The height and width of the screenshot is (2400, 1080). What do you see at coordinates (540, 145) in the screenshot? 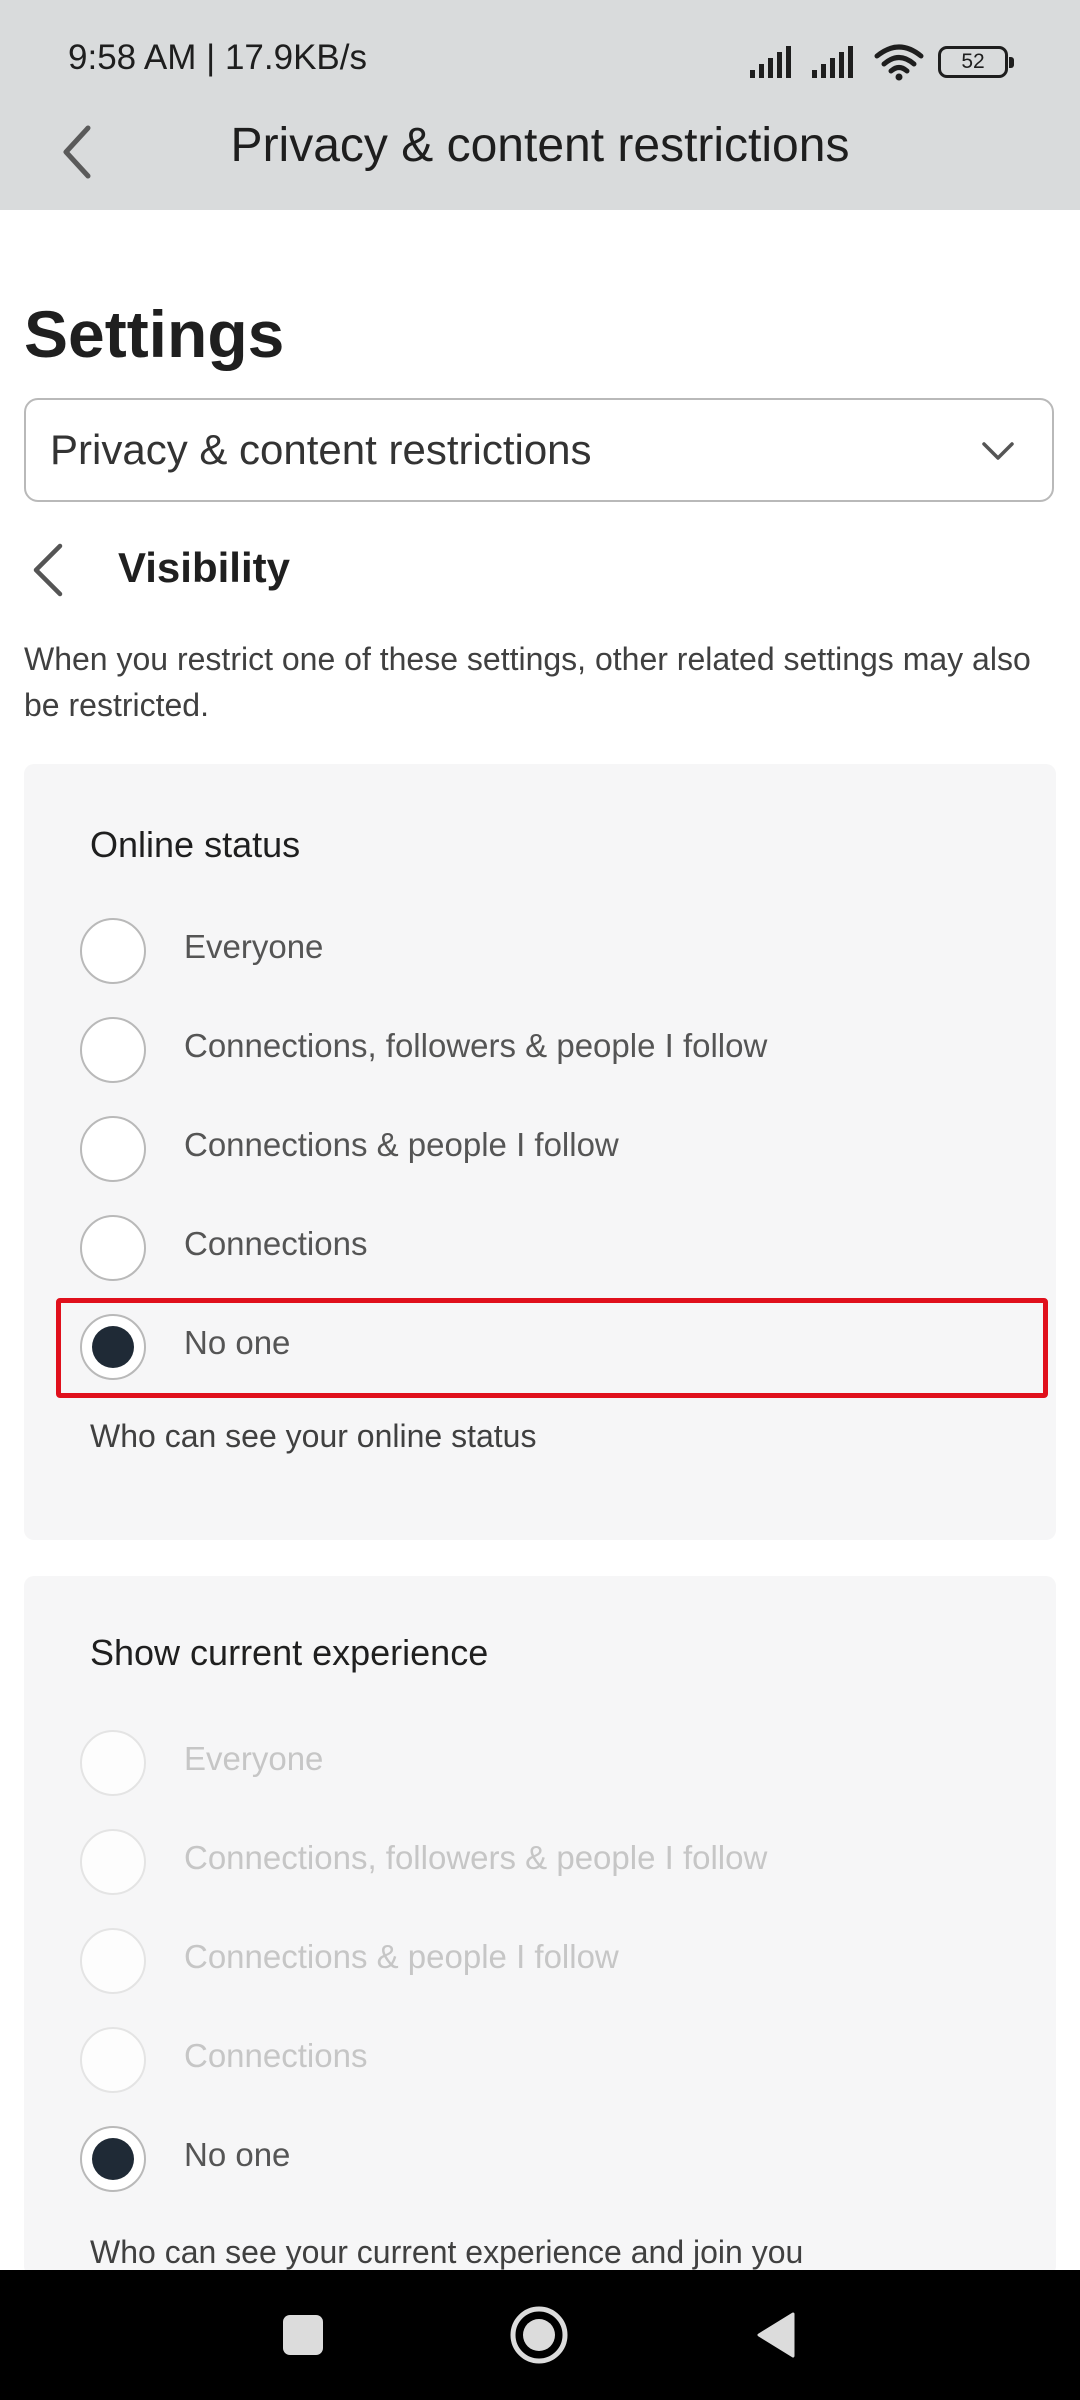
I see `app-bar-title: Privacy & content restrictions` at bounding box center [540, 145].